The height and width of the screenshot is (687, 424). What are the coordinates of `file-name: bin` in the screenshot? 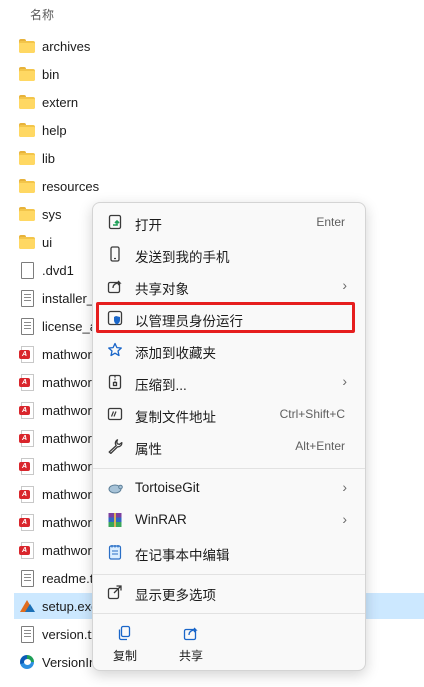 It's located at (51, 74).